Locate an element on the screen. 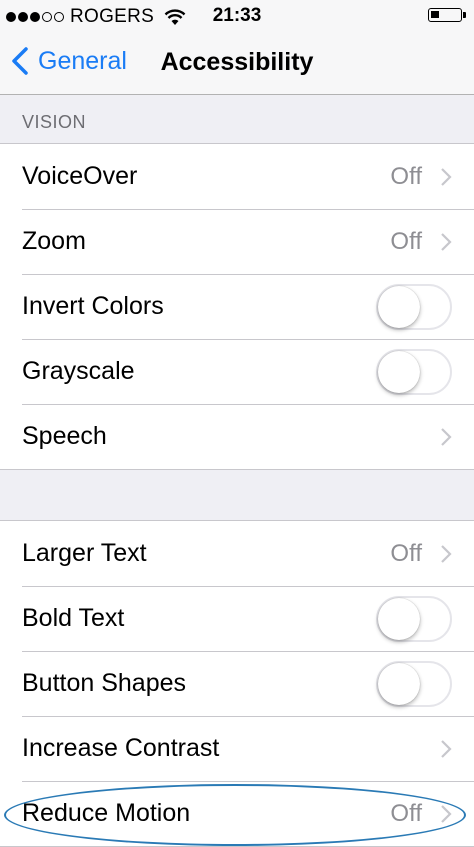 The height and width of the screenshot is (847, 474). page-title: Accessibility is located at coordinates (237, 62).